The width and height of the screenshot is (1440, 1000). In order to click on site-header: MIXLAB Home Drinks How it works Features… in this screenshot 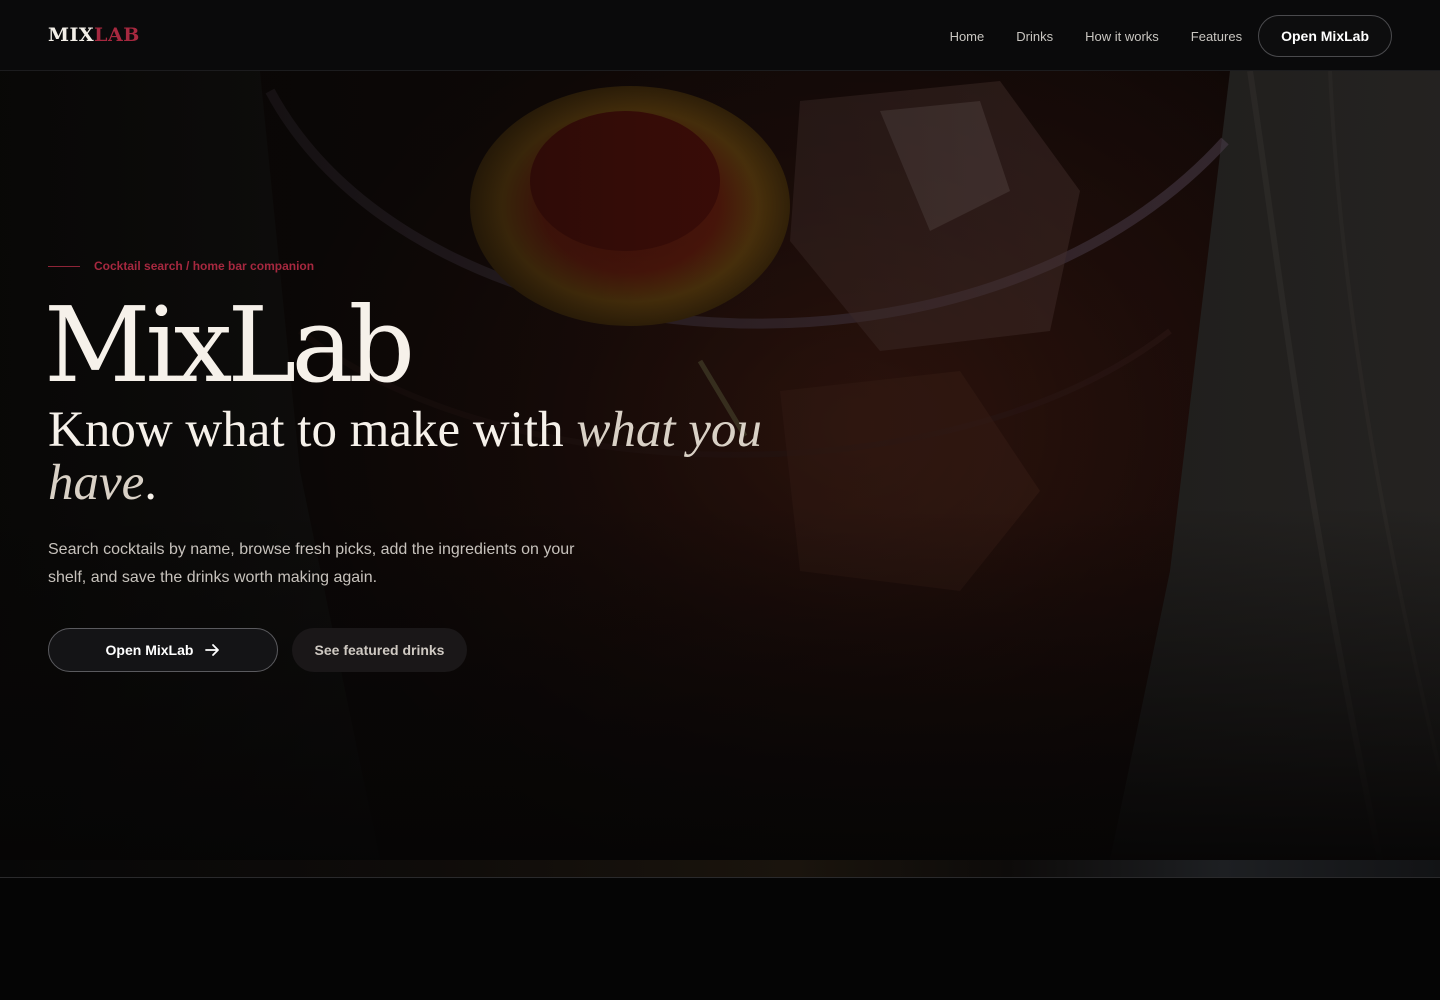, I will do `click(720, 35)`.